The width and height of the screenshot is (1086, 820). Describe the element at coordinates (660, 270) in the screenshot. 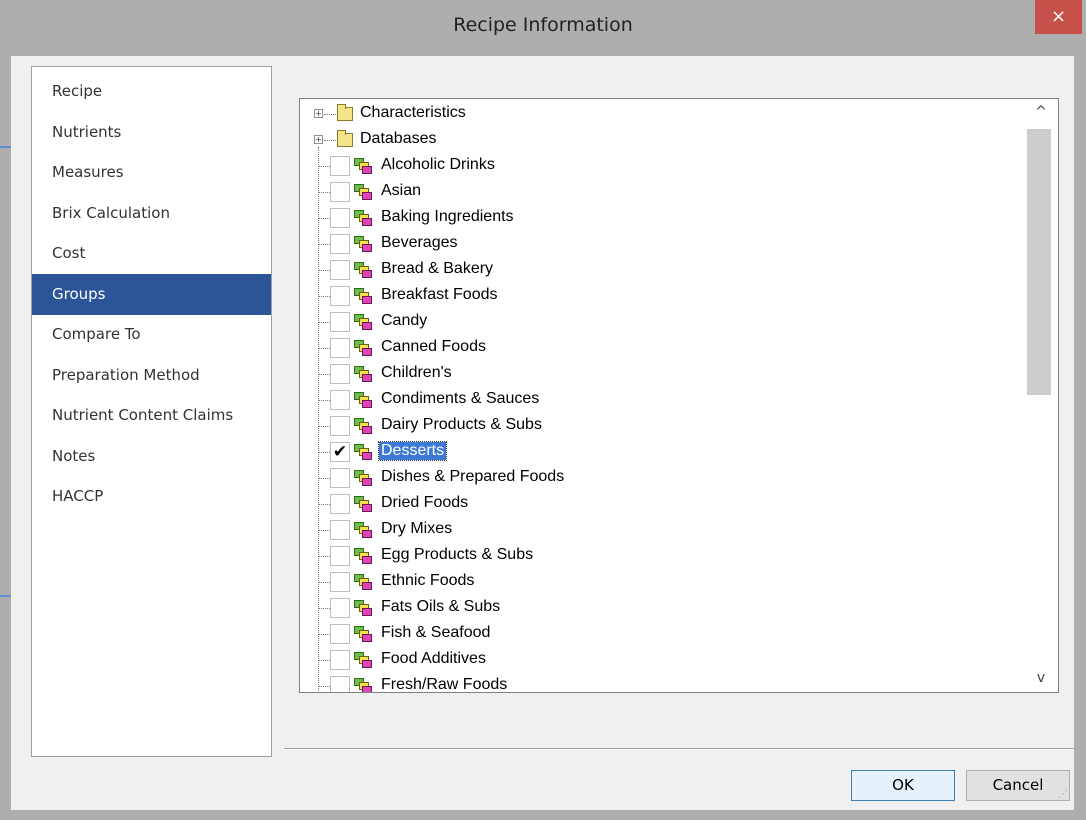

I see `tree-group-row: Bread & Bakery` at that location.